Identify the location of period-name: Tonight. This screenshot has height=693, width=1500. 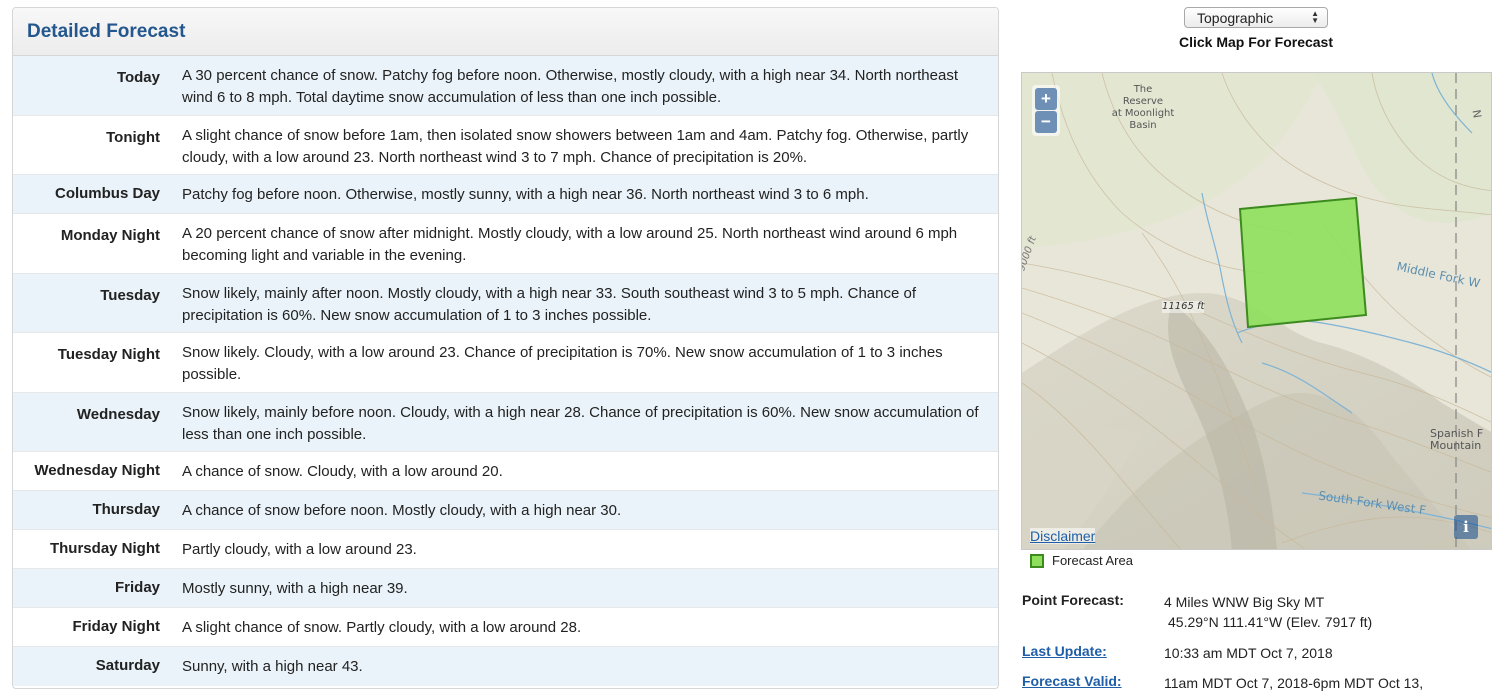
(133, 137).